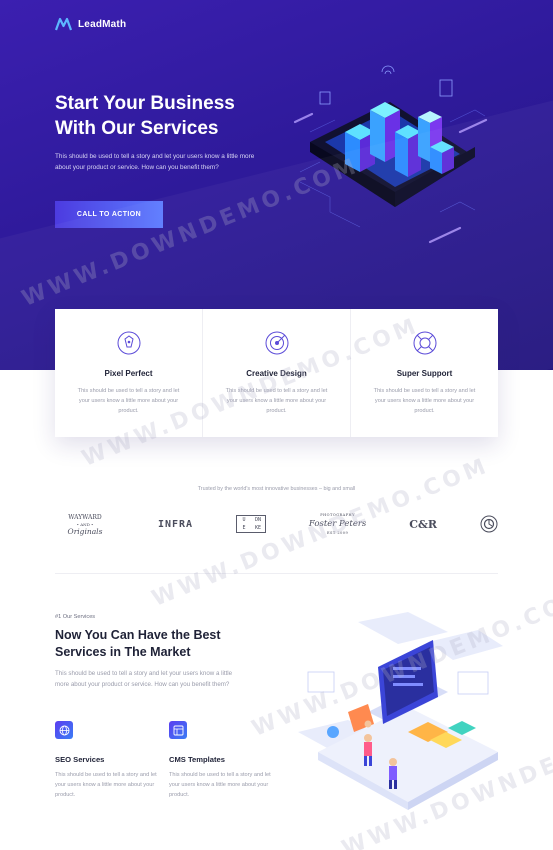  I want to click on service-title: SEO Services, so click(80, 759).